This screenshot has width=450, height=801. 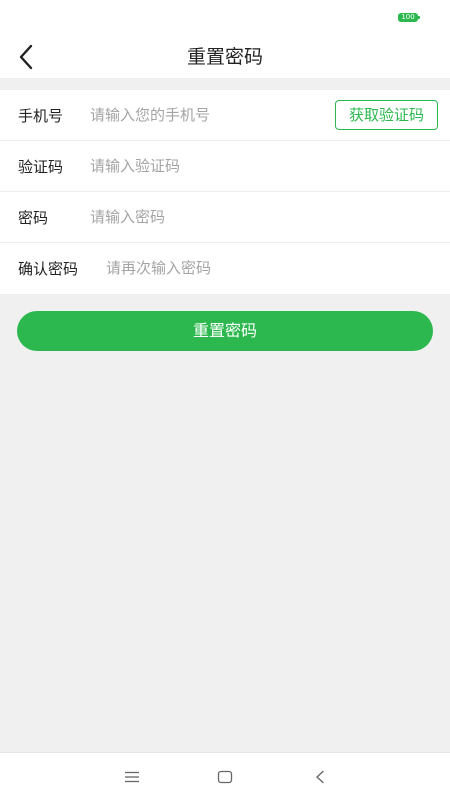 What do you see at coordinates (260, 166) in the screenshot?
I see `code-input` at bounding box center [260, 166].